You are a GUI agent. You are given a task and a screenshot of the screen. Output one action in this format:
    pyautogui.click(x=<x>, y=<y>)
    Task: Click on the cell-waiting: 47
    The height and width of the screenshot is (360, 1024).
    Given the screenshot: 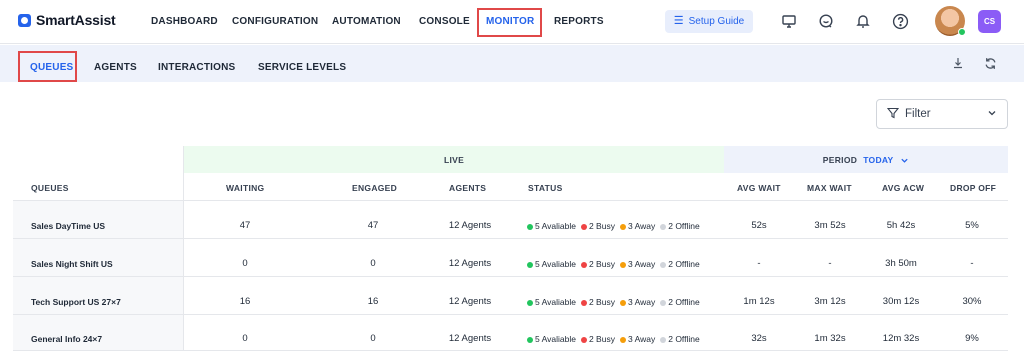 What is the action you would take?
    pyautogui.click(x=245, y=225)
    